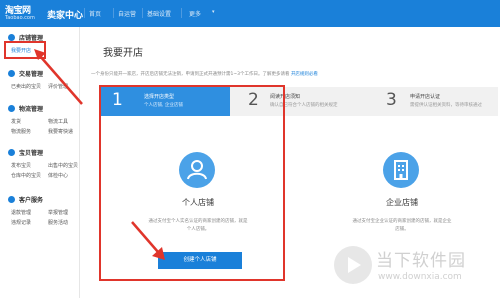 The height and width of the screenshot is (300, 500). Describe the element at coordinates (21, 222) in the screenshot. I see `sidebar-item-violations: 违规记录` at that location.